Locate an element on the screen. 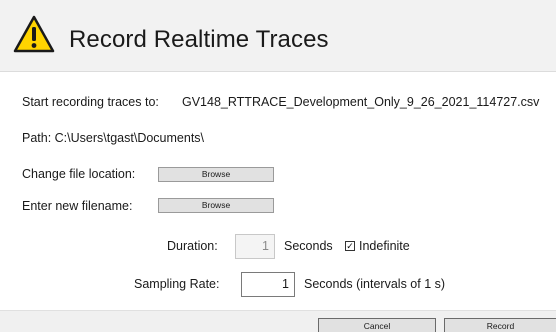 Image resolution: width=556 pixels, height=332 pixels. sampling-rate-label: Sampling Rate: is located at coordinates (177, 284).